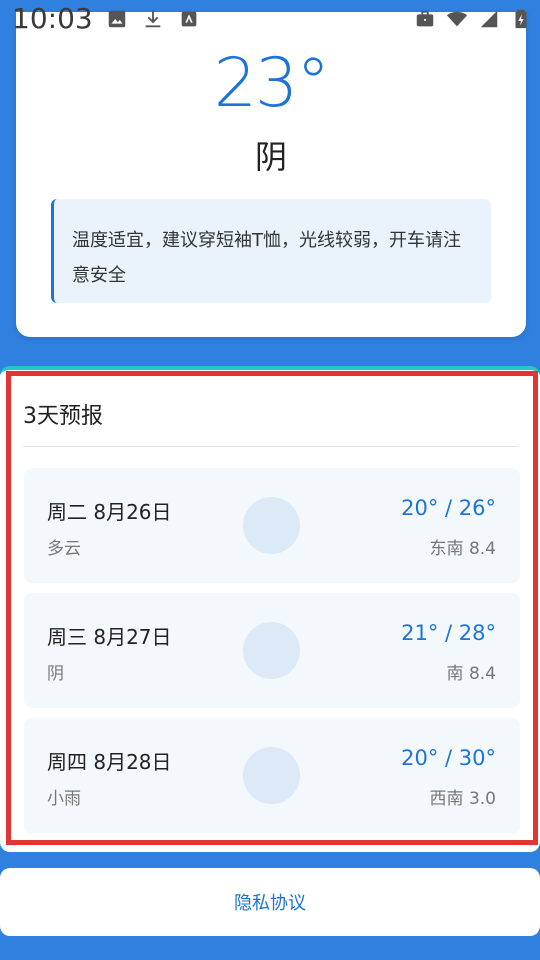 This screenshot has height=960, width=540. What do you see at coordinates (64, 549) in the screenshot?
I see `forecast-day-condition: 多云` at bounding box center [64, 549].